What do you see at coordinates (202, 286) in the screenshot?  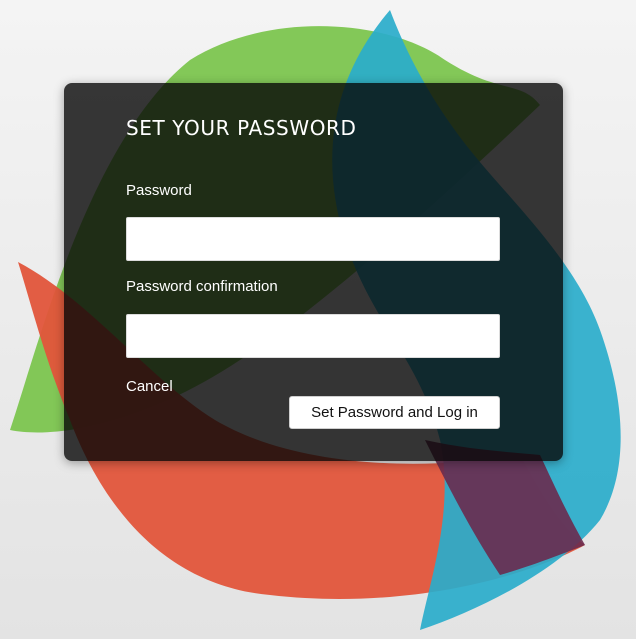 I see `password-confirmation-label: Password confirmation` at bounding box center [202, 286].